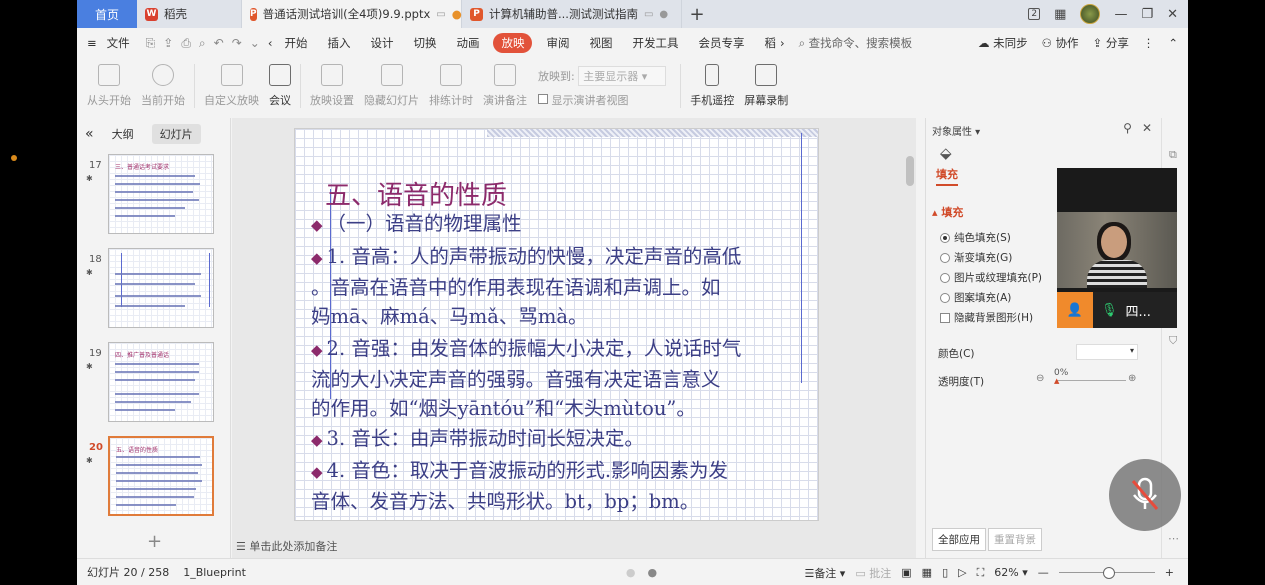 The width and height of the screenshot is (1265, 585). I want to click on transparency-minus-icon: ⊖, so click(1040, 378).